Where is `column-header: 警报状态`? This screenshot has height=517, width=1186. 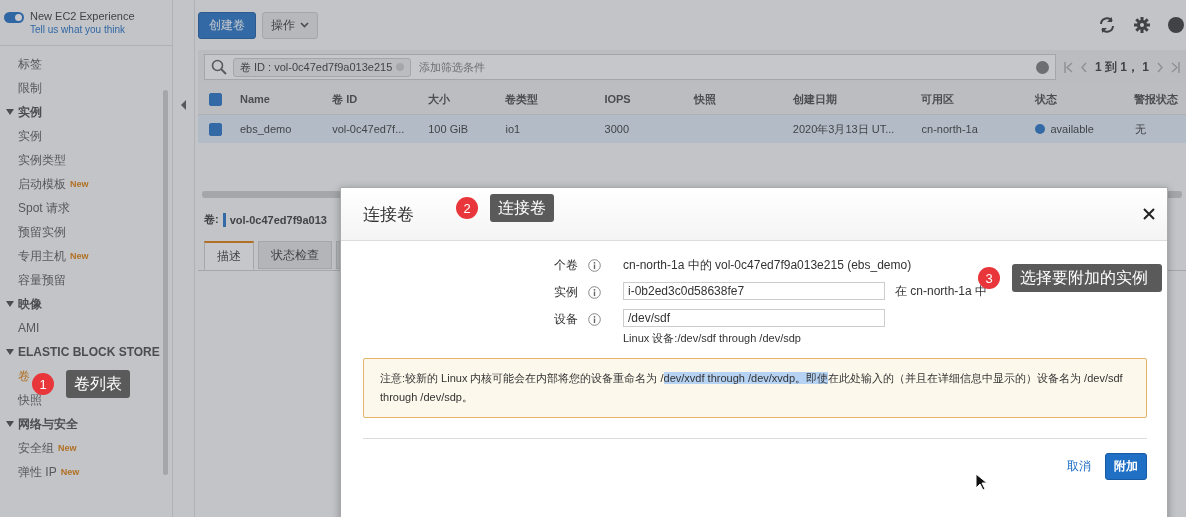
column-header: 警报状态 is located at coordinates (1156, 99).